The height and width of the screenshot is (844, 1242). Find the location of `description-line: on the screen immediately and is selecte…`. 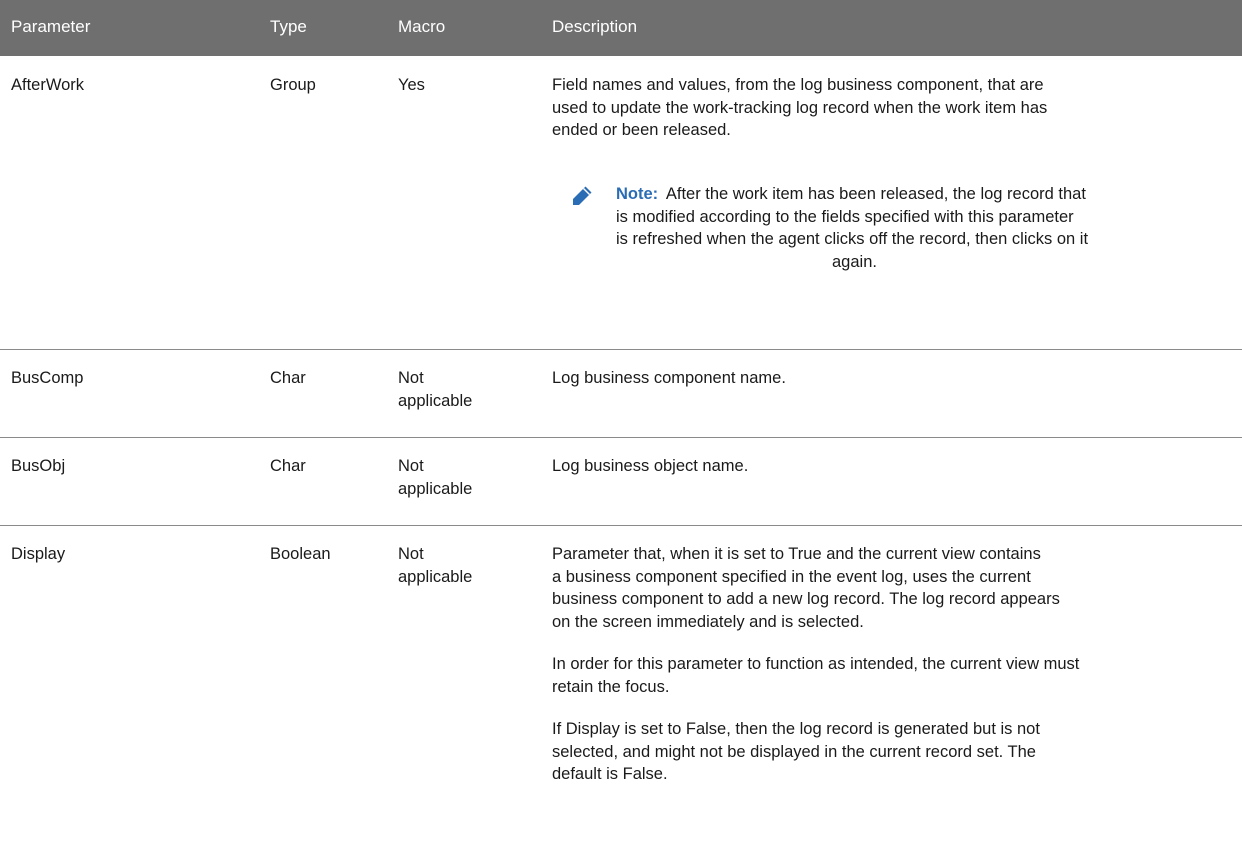

description-line: on the screen immediately and is selecte… is located at coordinates (708, 621).